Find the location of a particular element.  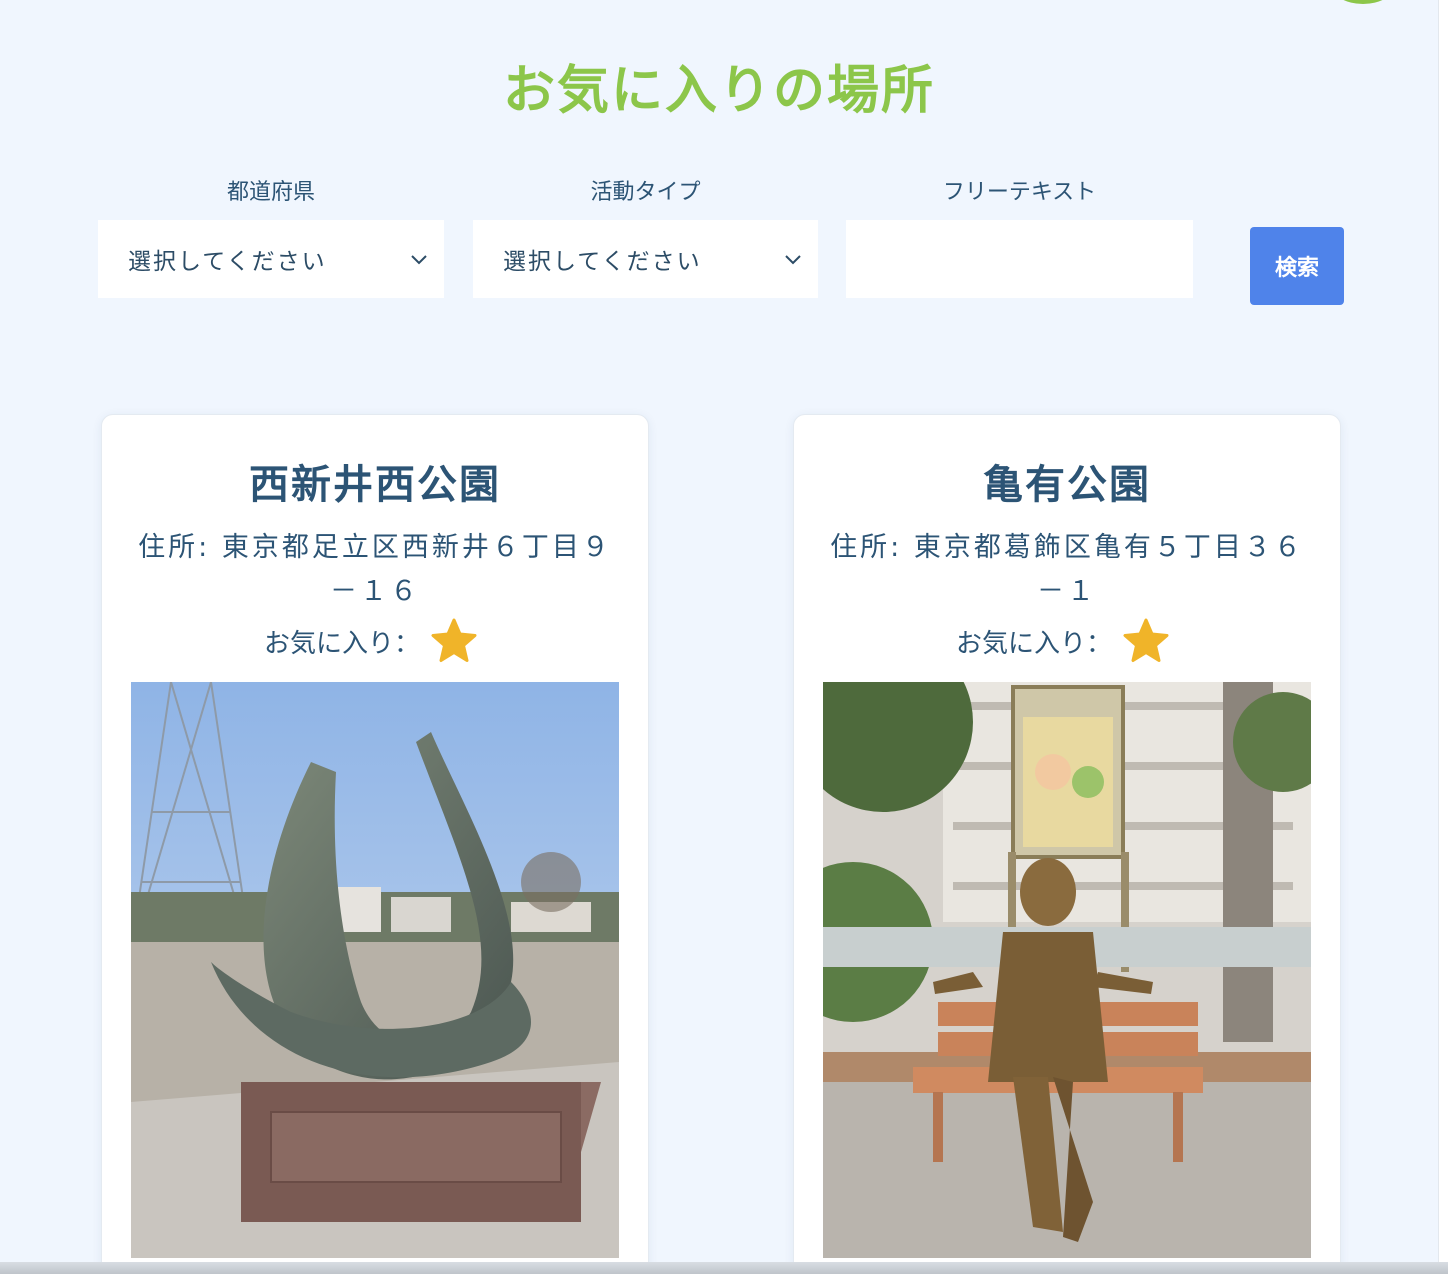

search-button: 検索 is located at coordinates (1297, 266).